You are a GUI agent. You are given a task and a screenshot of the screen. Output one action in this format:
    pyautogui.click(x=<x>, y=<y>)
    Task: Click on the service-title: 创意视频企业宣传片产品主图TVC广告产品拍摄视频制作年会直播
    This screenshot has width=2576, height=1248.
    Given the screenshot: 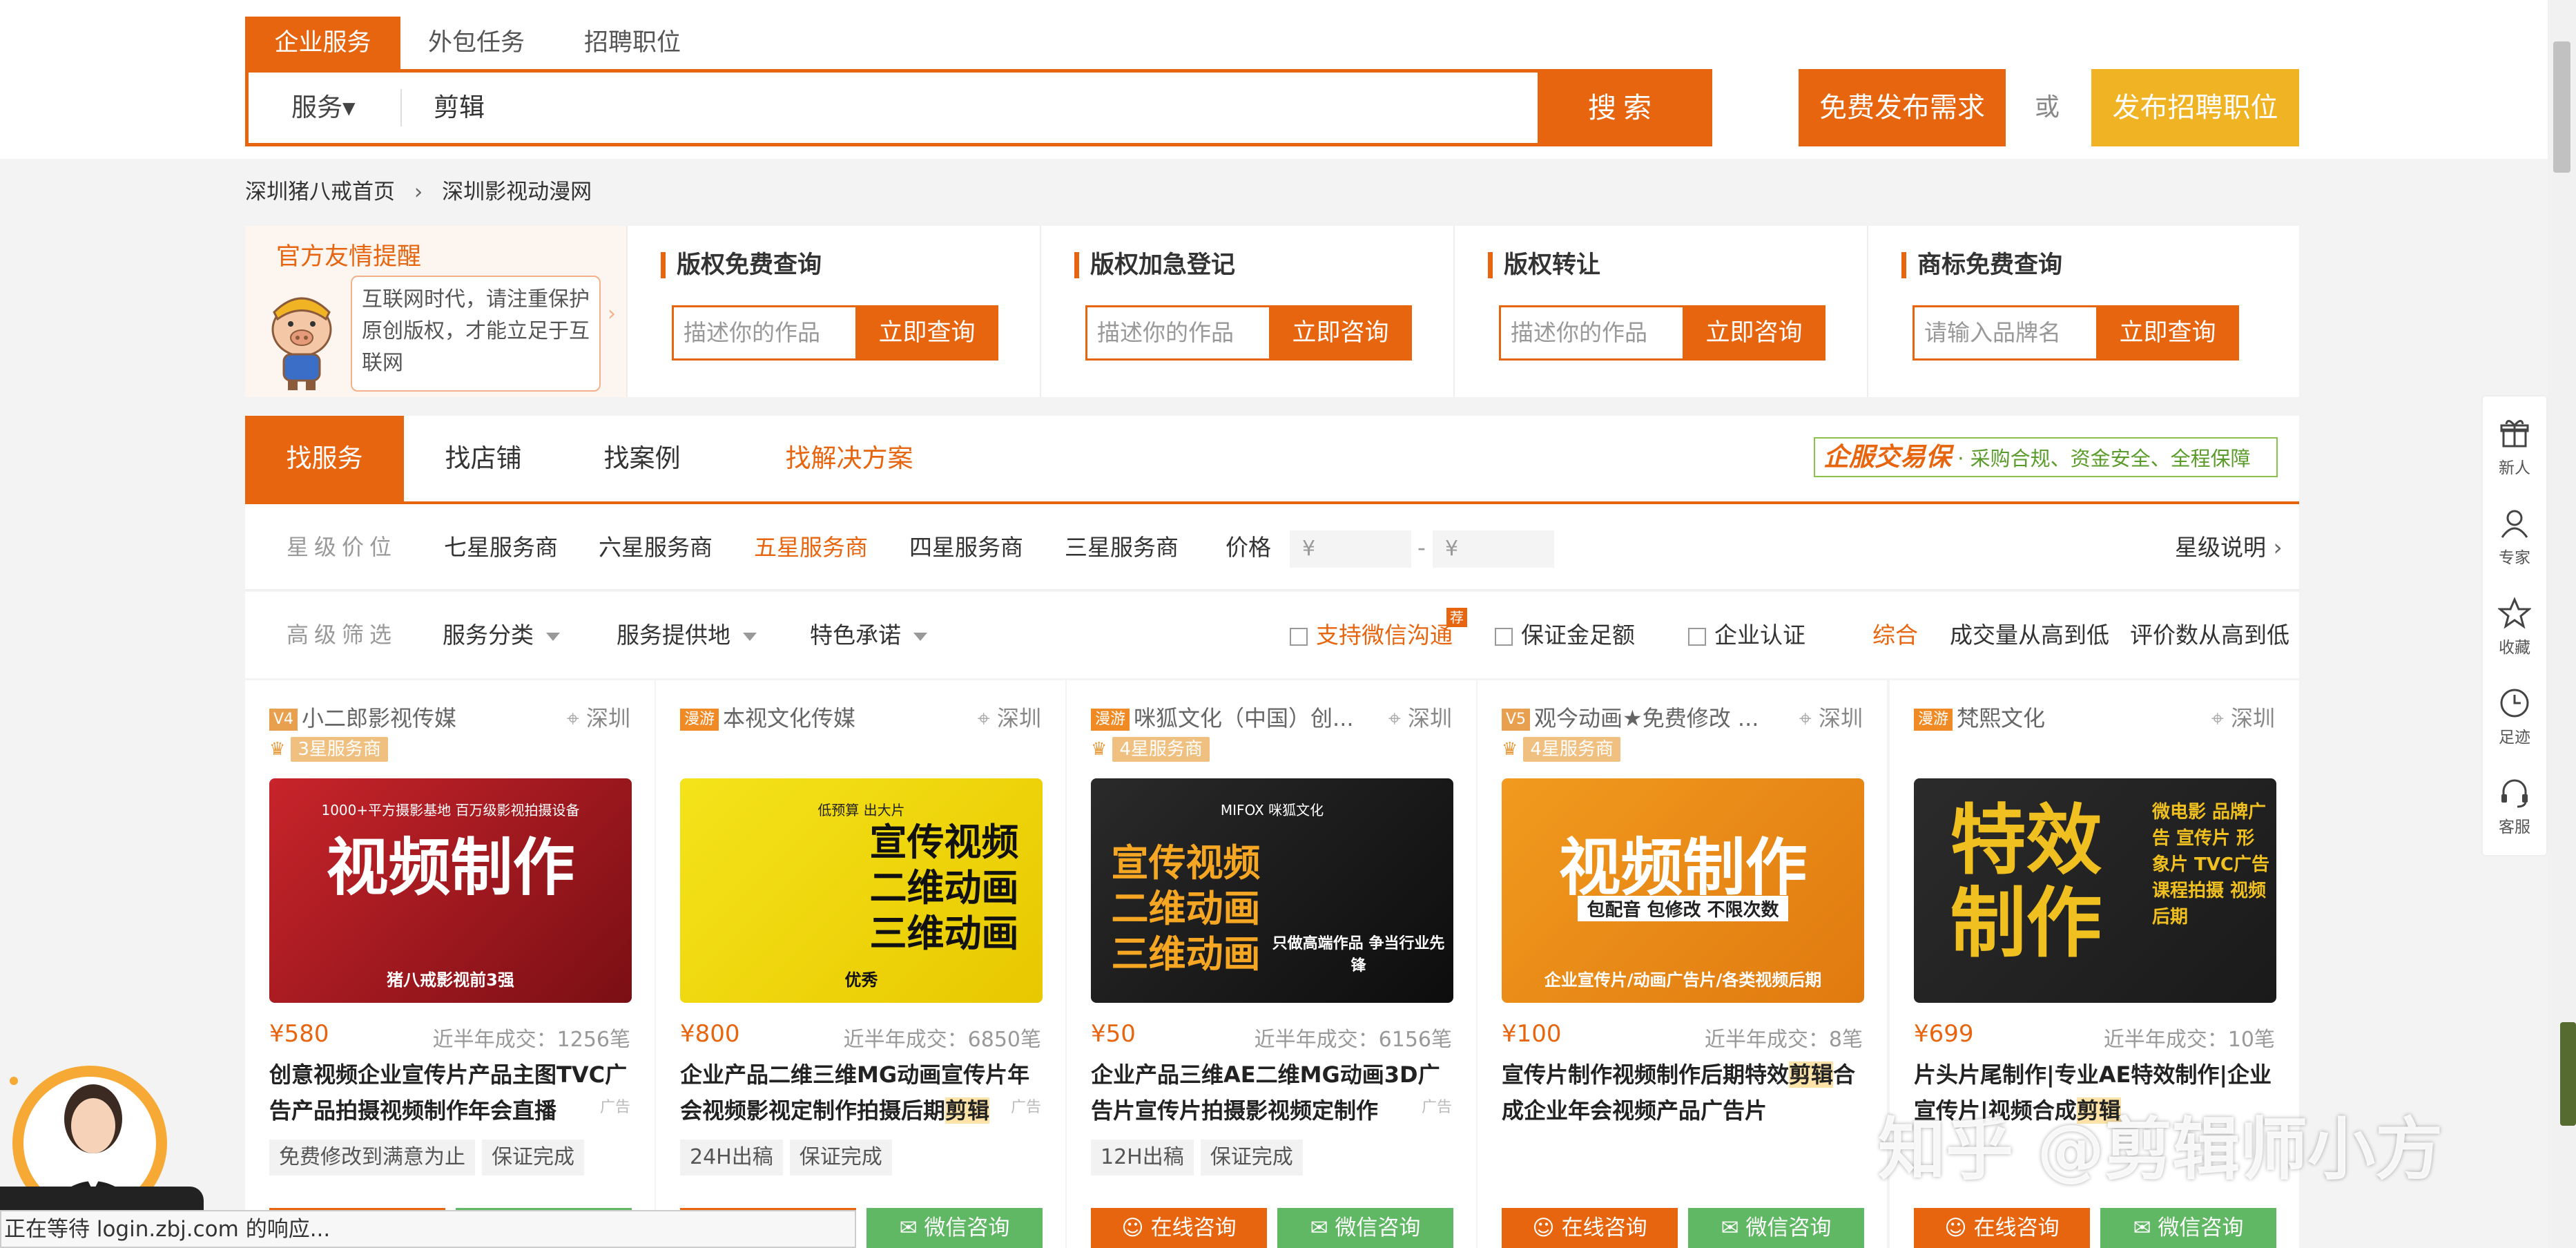 What is the action you would take?
    pyautogui.click(x=450, y=1093)
    